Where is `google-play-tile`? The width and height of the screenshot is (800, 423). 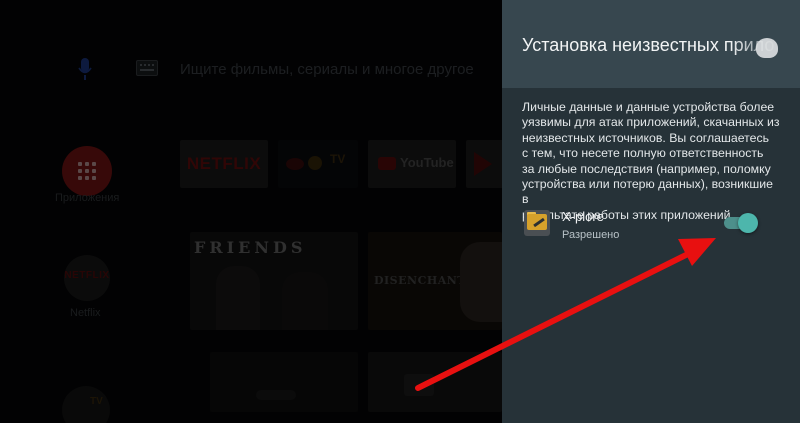 google-play-tile is located at coordinates (484, 164).